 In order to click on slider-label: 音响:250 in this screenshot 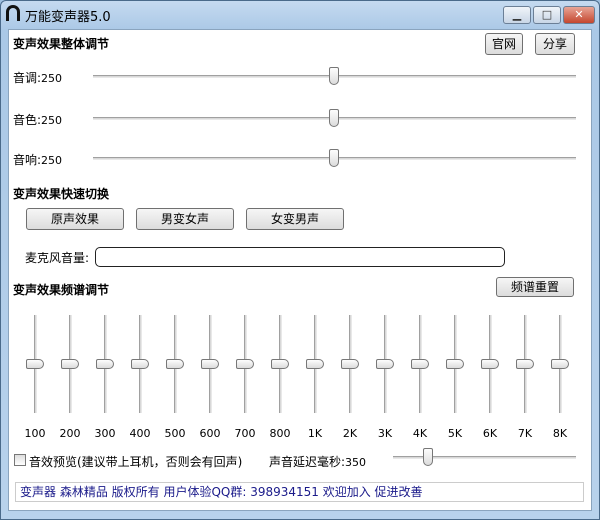, I will do `click(37, 159)`.